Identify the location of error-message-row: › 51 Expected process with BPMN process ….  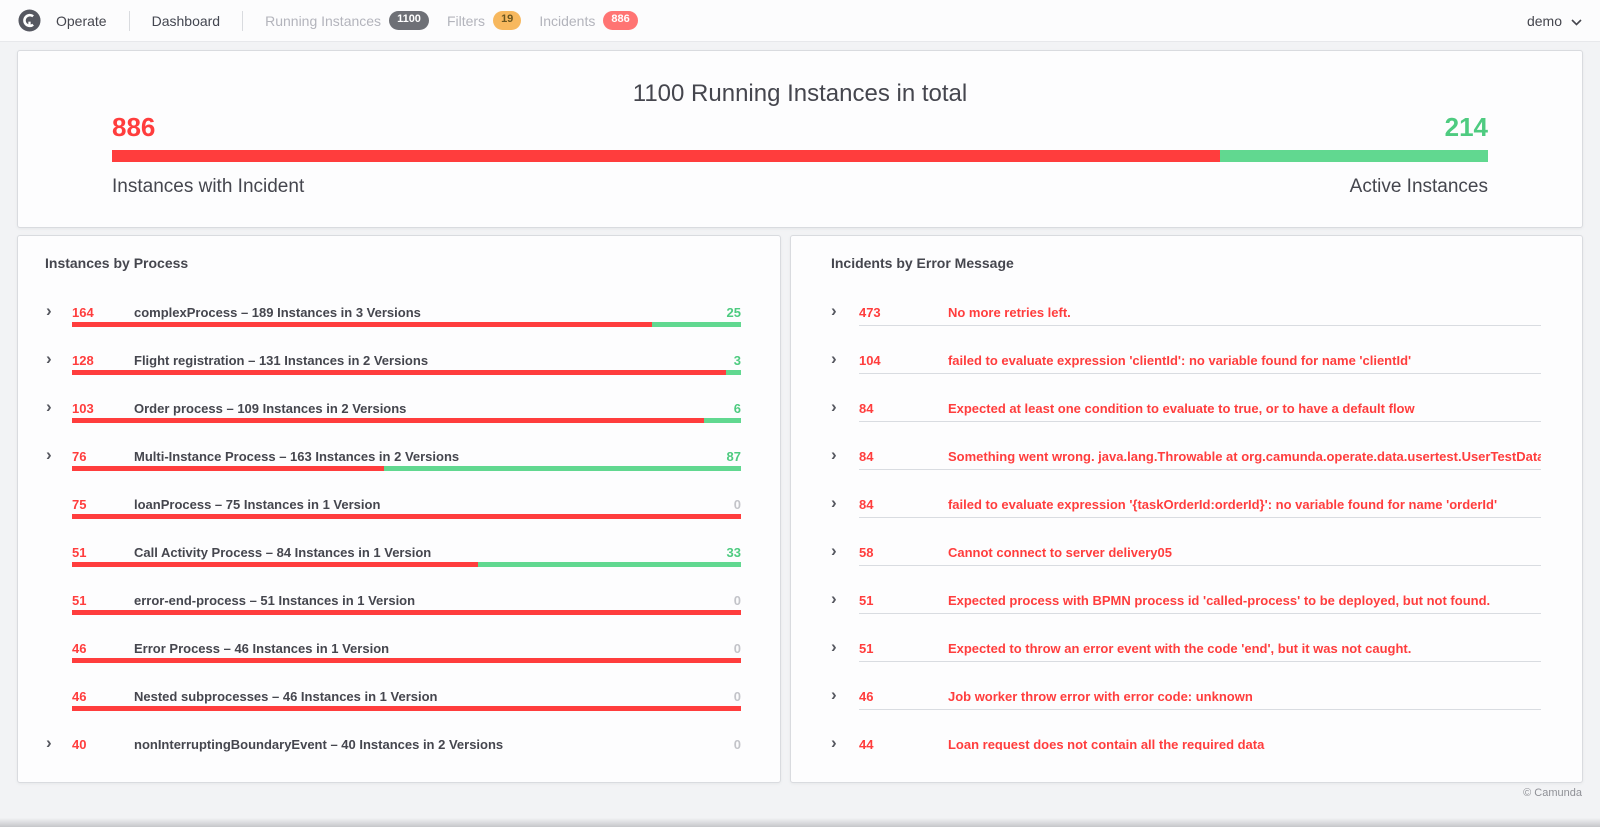
(1186, 600).